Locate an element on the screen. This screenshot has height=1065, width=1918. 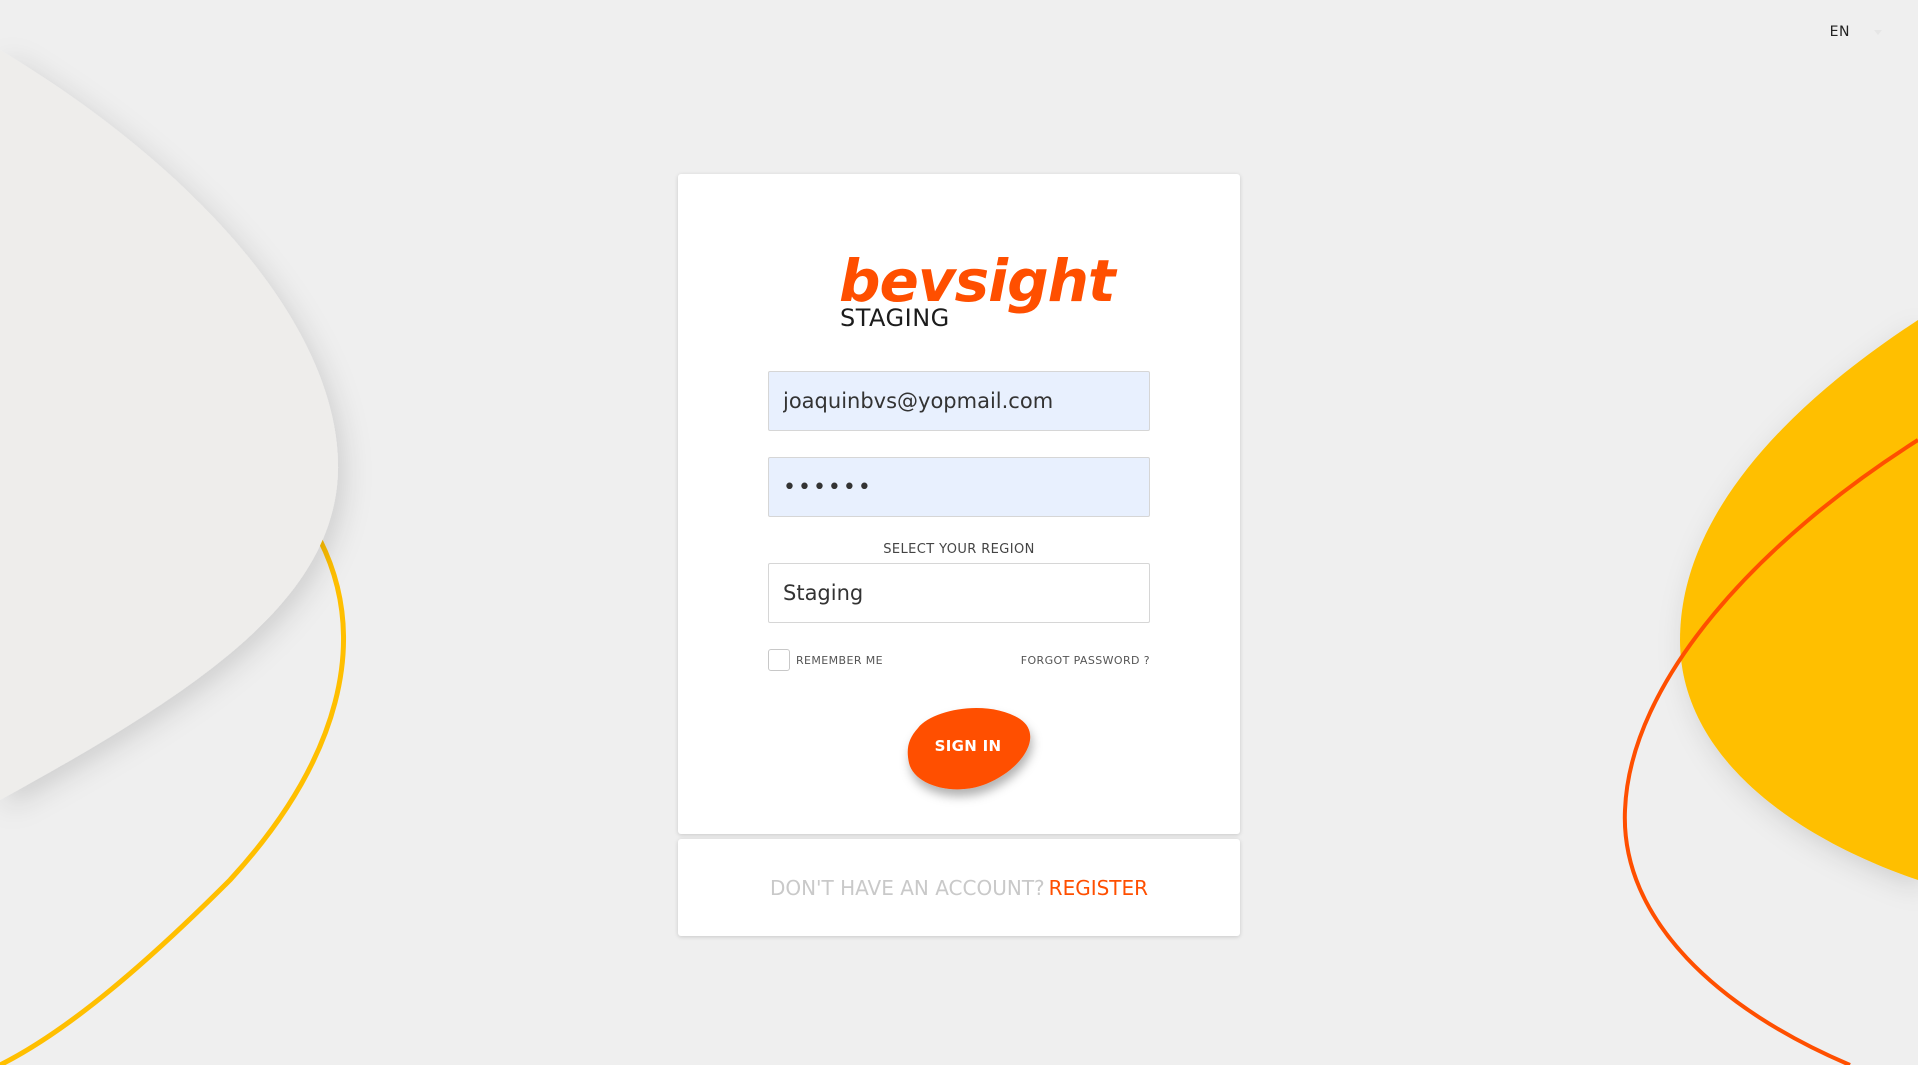
register-prompt: DON'T HAVE AN ACCOUNT? is located at coordinates (907, 887).